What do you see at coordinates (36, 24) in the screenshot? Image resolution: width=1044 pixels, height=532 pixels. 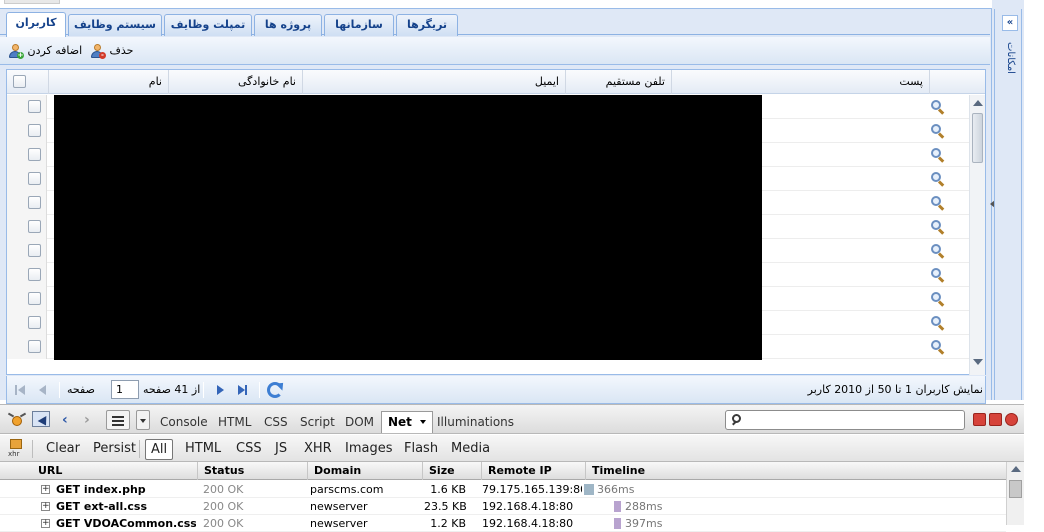 I see `tab-users: کاربران` at bounding box center [36, 24].